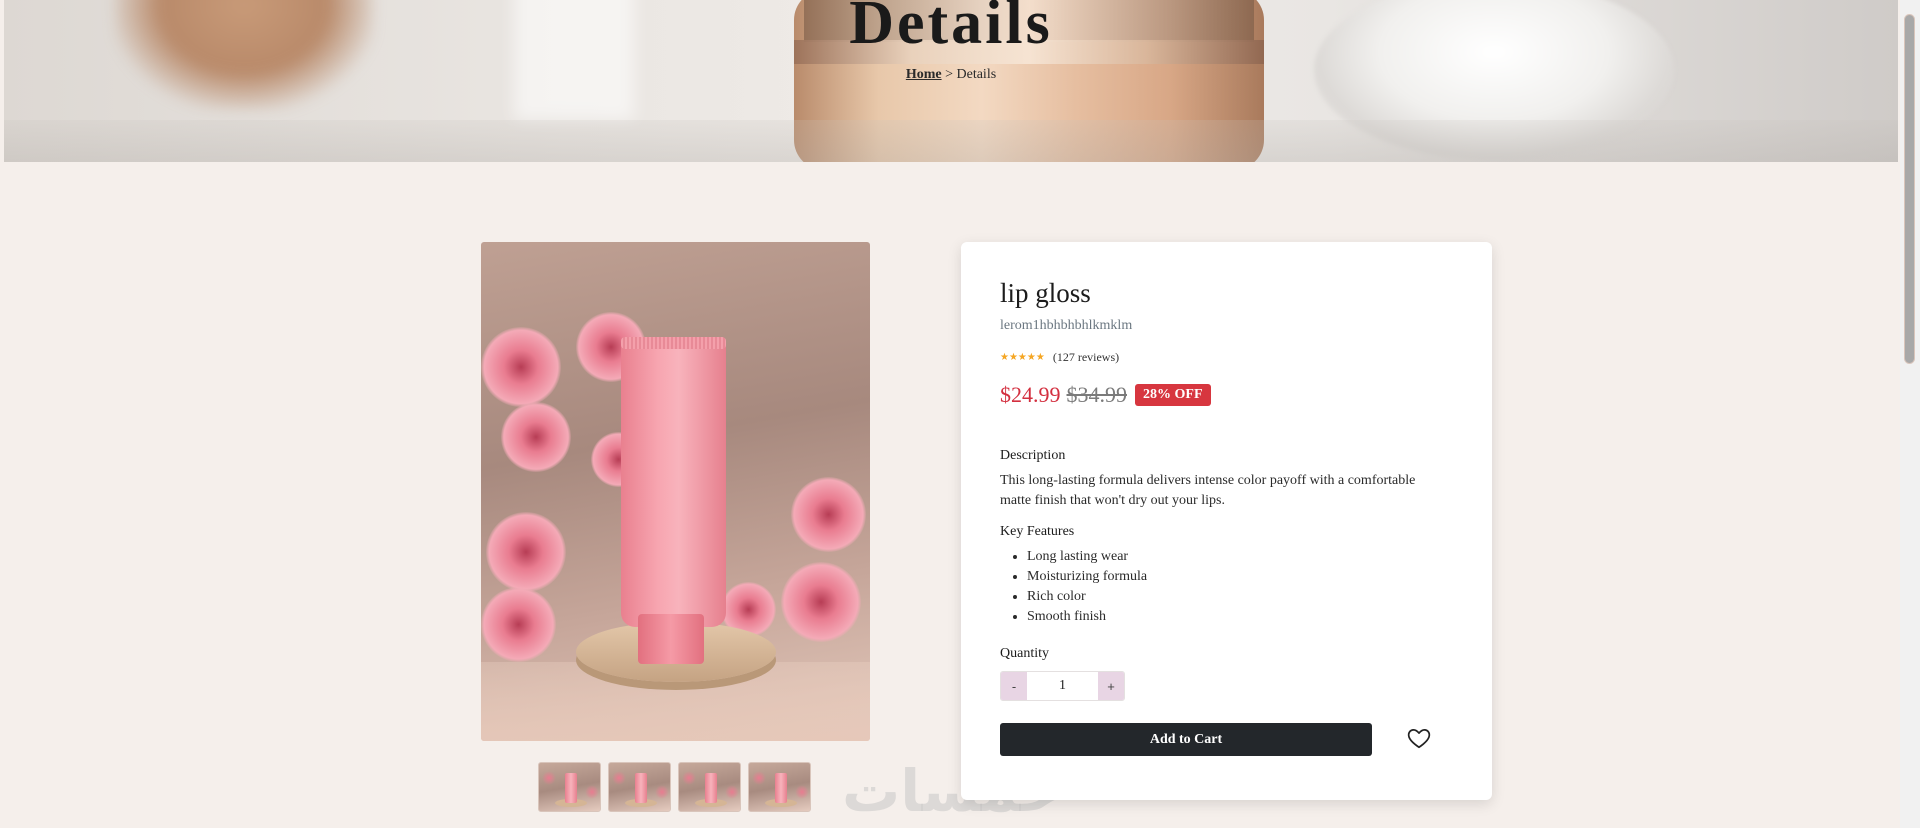 The width and height of the screenshot is (1920, 828). Describe the element at coordinates (1173, 395) in the screenshot. I see `discount-badge: 28% OFF` at that location.